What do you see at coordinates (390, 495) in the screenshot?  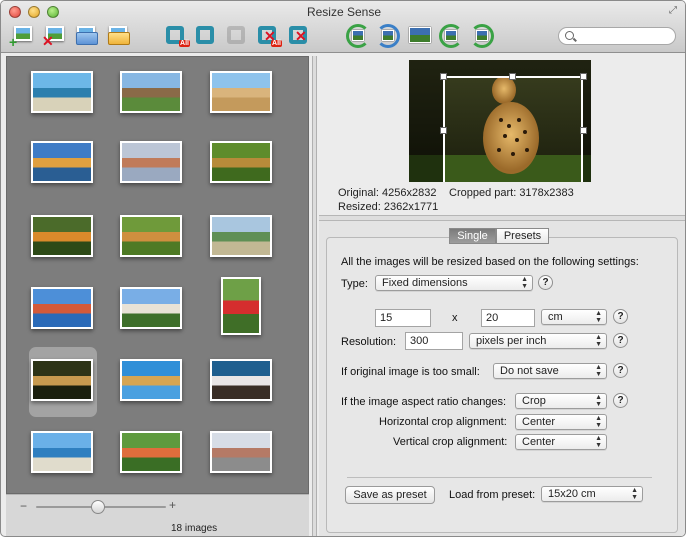 I see `save-preset-button: Save as preset` at bounding box center [390, 495].